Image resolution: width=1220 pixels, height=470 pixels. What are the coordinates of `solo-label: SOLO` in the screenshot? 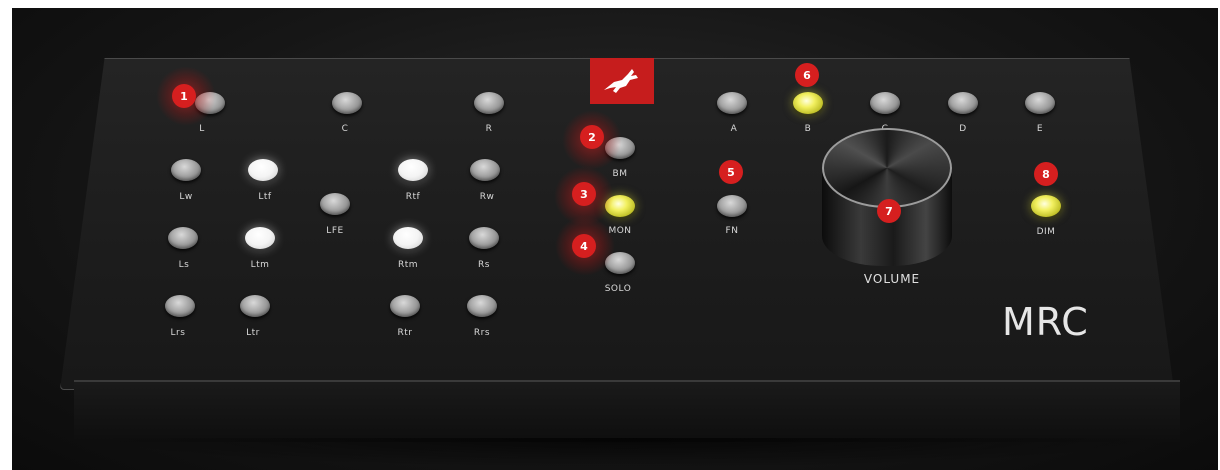 It's located at (618, 289).